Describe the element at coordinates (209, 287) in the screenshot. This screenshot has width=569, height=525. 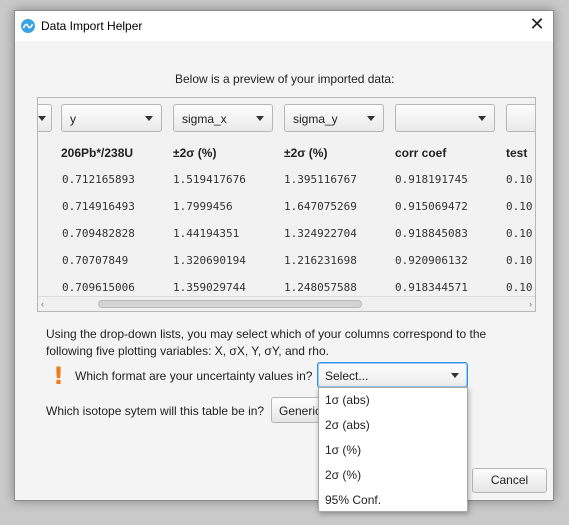
I see `table-cell: 1.359029744` at that location.